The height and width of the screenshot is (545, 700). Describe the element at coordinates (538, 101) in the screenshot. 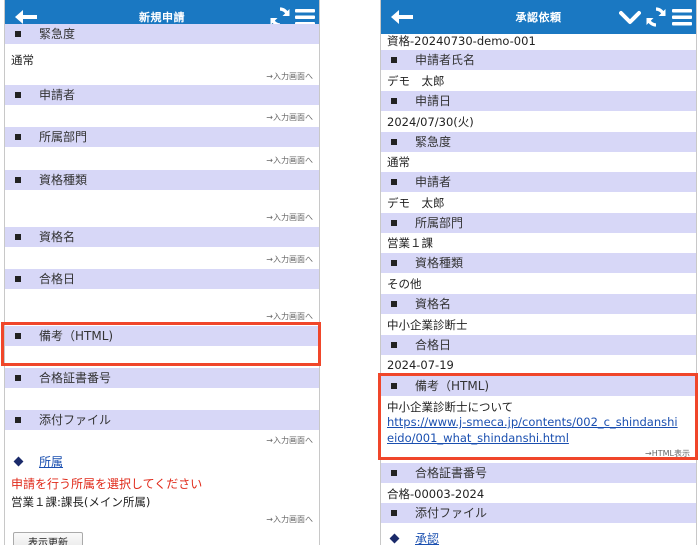

I see `section-header-application-date: 申請日` at that location.